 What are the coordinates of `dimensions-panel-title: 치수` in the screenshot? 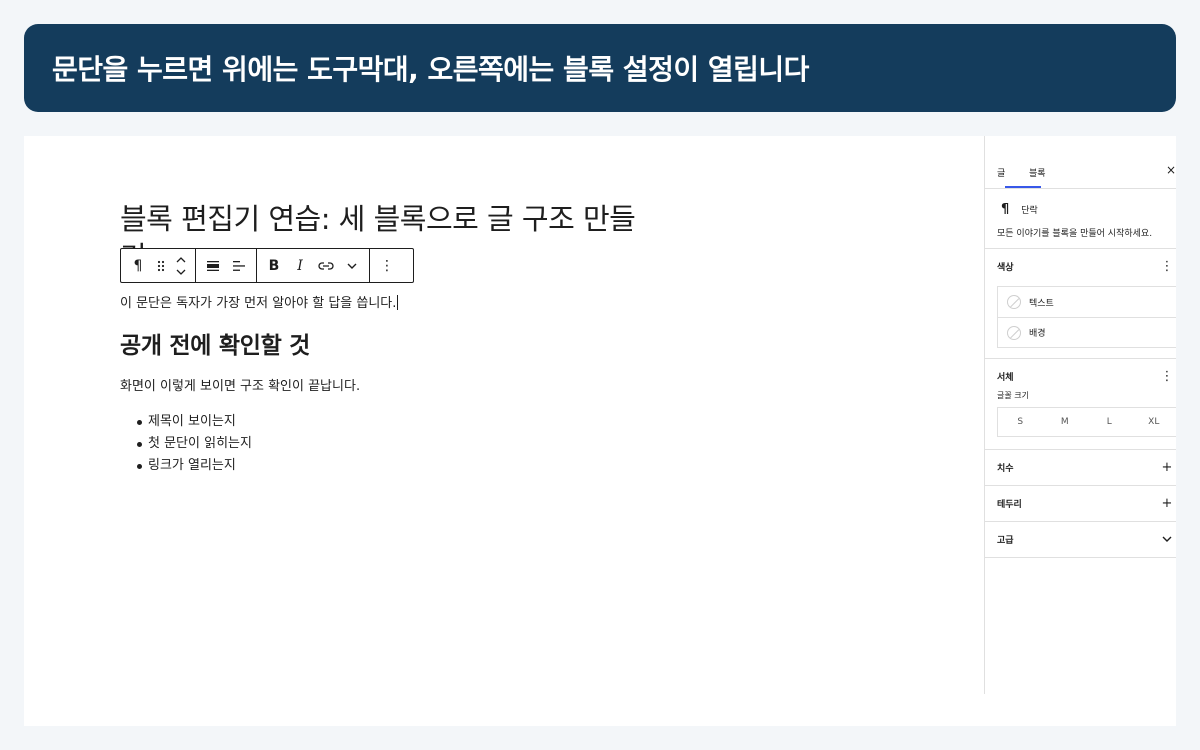 It's located at (1005, 469).